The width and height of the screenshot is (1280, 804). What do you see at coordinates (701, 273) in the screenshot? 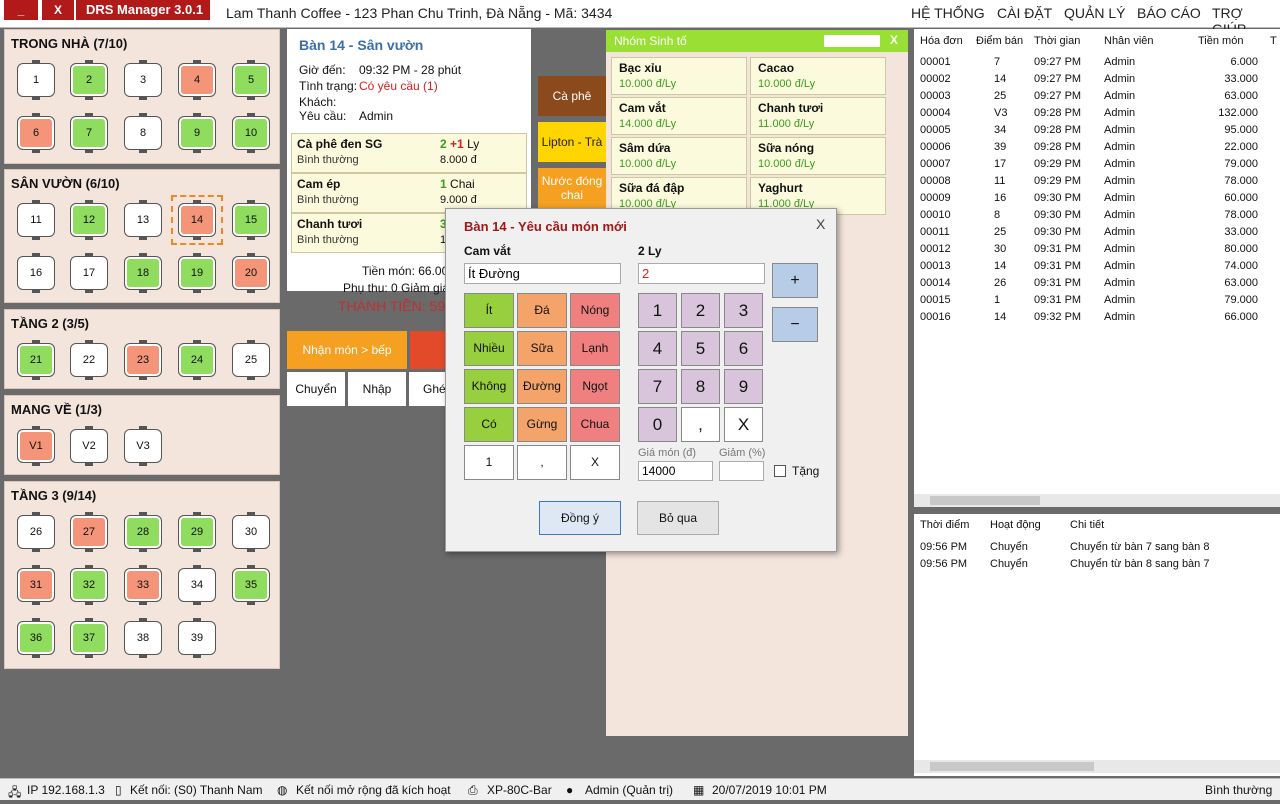
I see `qty-input` at bounding box center [701, 273].